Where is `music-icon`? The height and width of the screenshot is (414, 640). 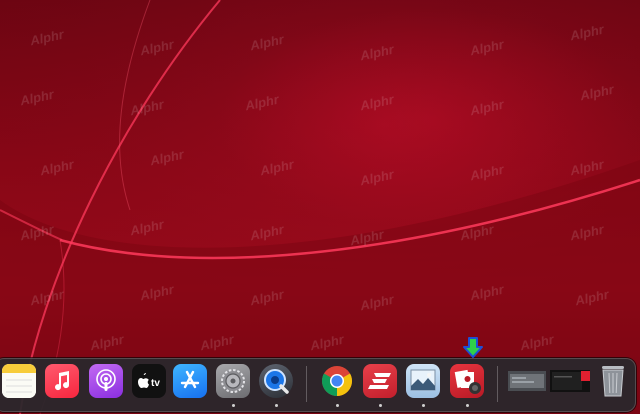 music-icon is located at coordinates (62, 381).